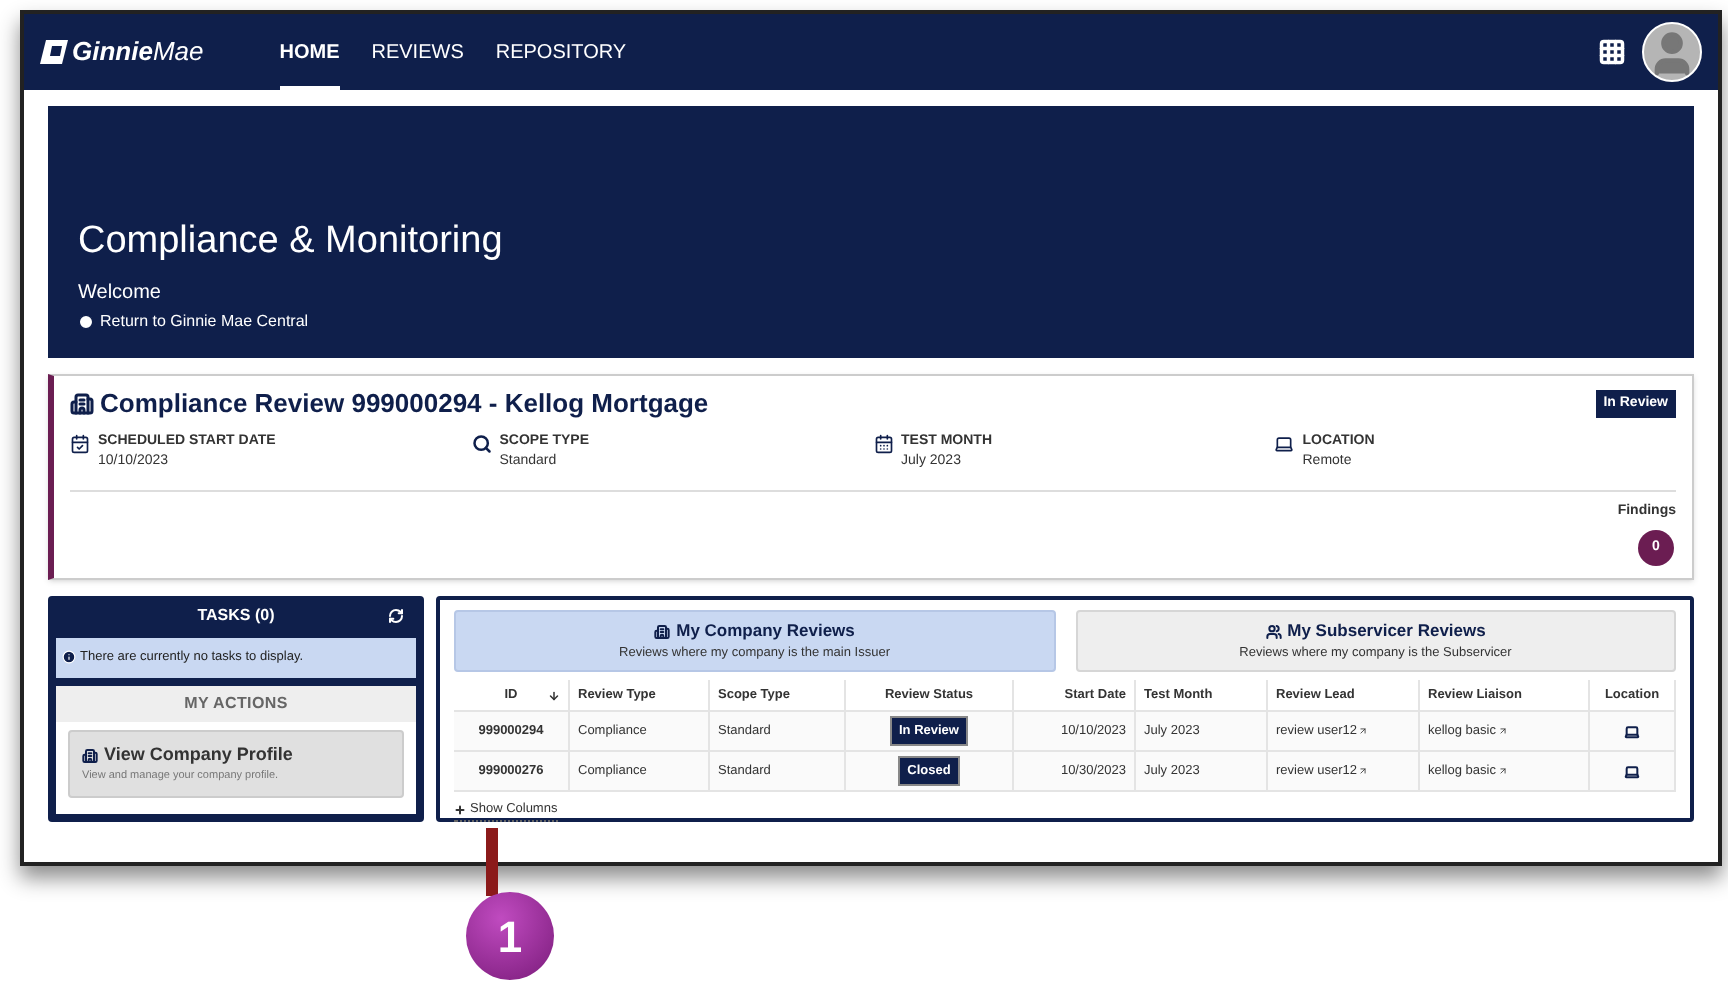 This screenshot has height=982, width=1728. What do you see at coordinates (510, 936) in the screenshot?
I see `callout-number: 1` at bounding box center [510, 936].